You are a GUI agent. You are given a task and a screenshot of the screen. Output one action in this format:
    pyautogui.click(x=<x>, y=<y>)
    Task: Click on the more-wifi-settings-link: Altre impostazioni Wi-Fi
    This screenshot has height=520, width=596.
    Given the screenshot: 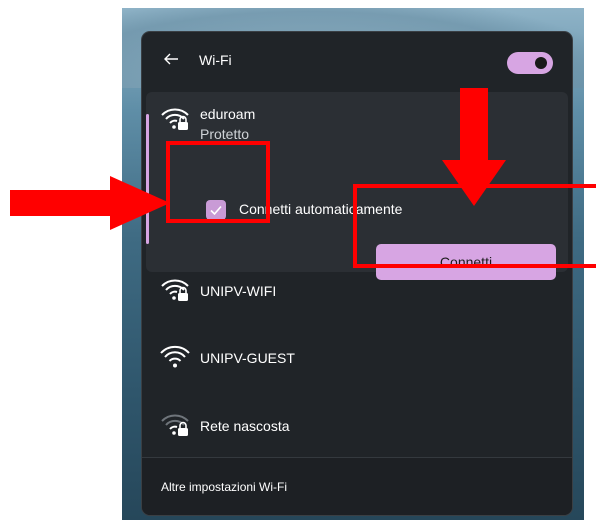 What is the action you would take?
    pyautogui.click(x=224, y=487)
    